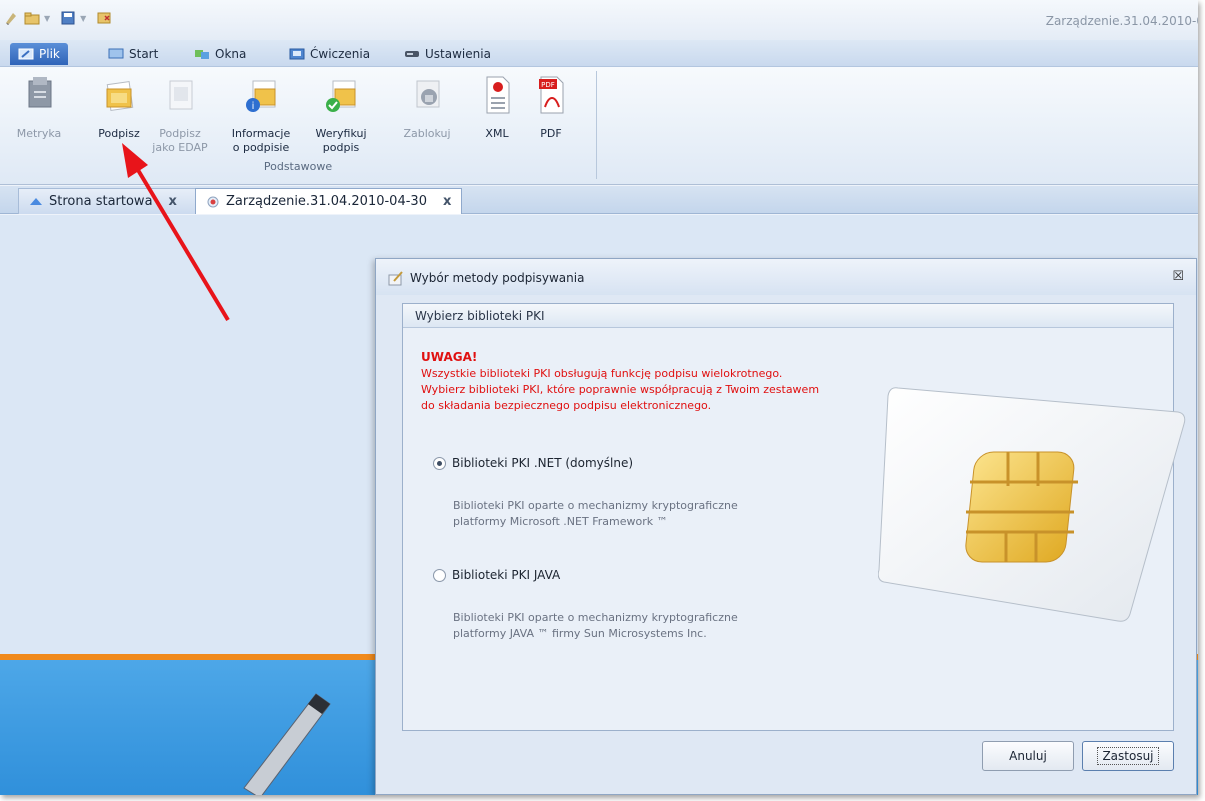 This screenshot has height=801, width=1205. Describe the element at coordinates (116, 53) in the screenshot. I see `monitor-icon` at that location.